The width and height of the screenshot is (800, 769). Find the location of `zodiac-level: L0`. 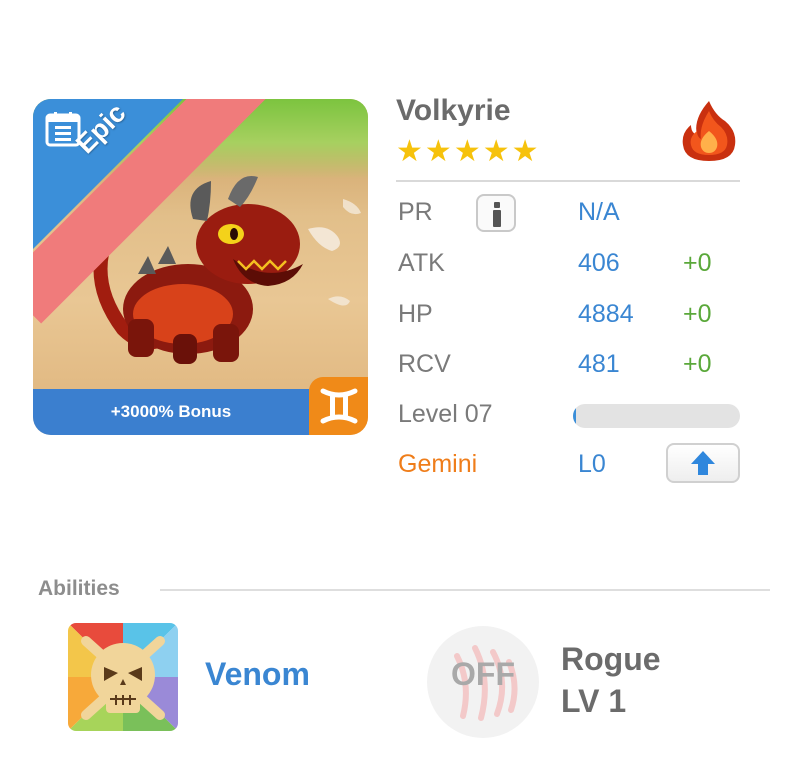

zodiac-level: L0 is located at coordinates (592, 464).